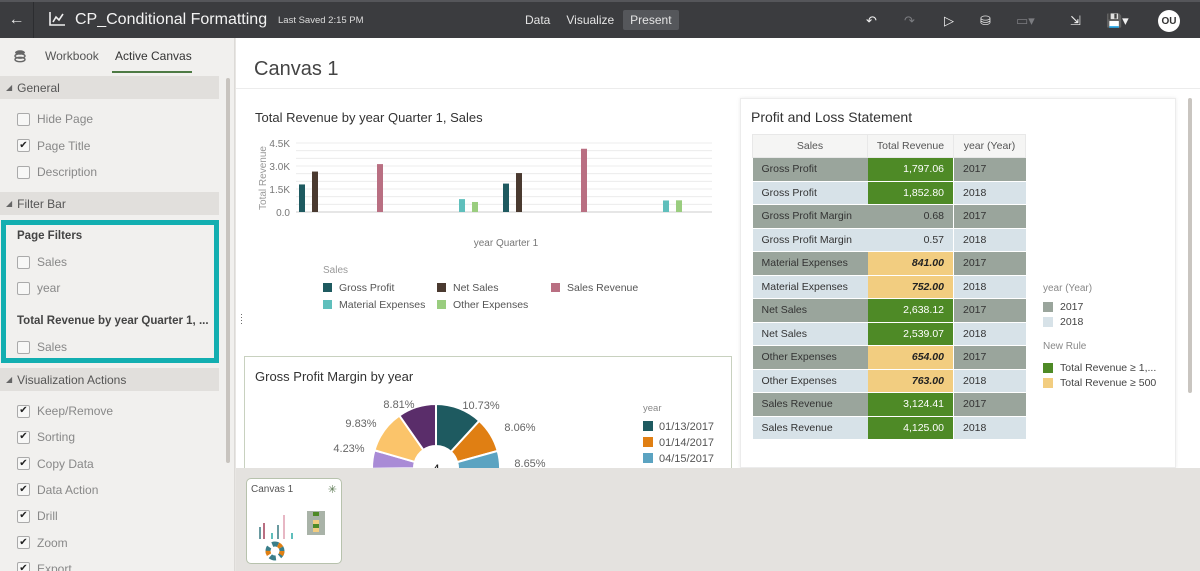 The height and width of the screenshot is (571, 1200). What do you see at coordinates (584, 180) in the screenshot?
I see `bar-sales-revenue-2018-q1` at bounding box center [584, 180].